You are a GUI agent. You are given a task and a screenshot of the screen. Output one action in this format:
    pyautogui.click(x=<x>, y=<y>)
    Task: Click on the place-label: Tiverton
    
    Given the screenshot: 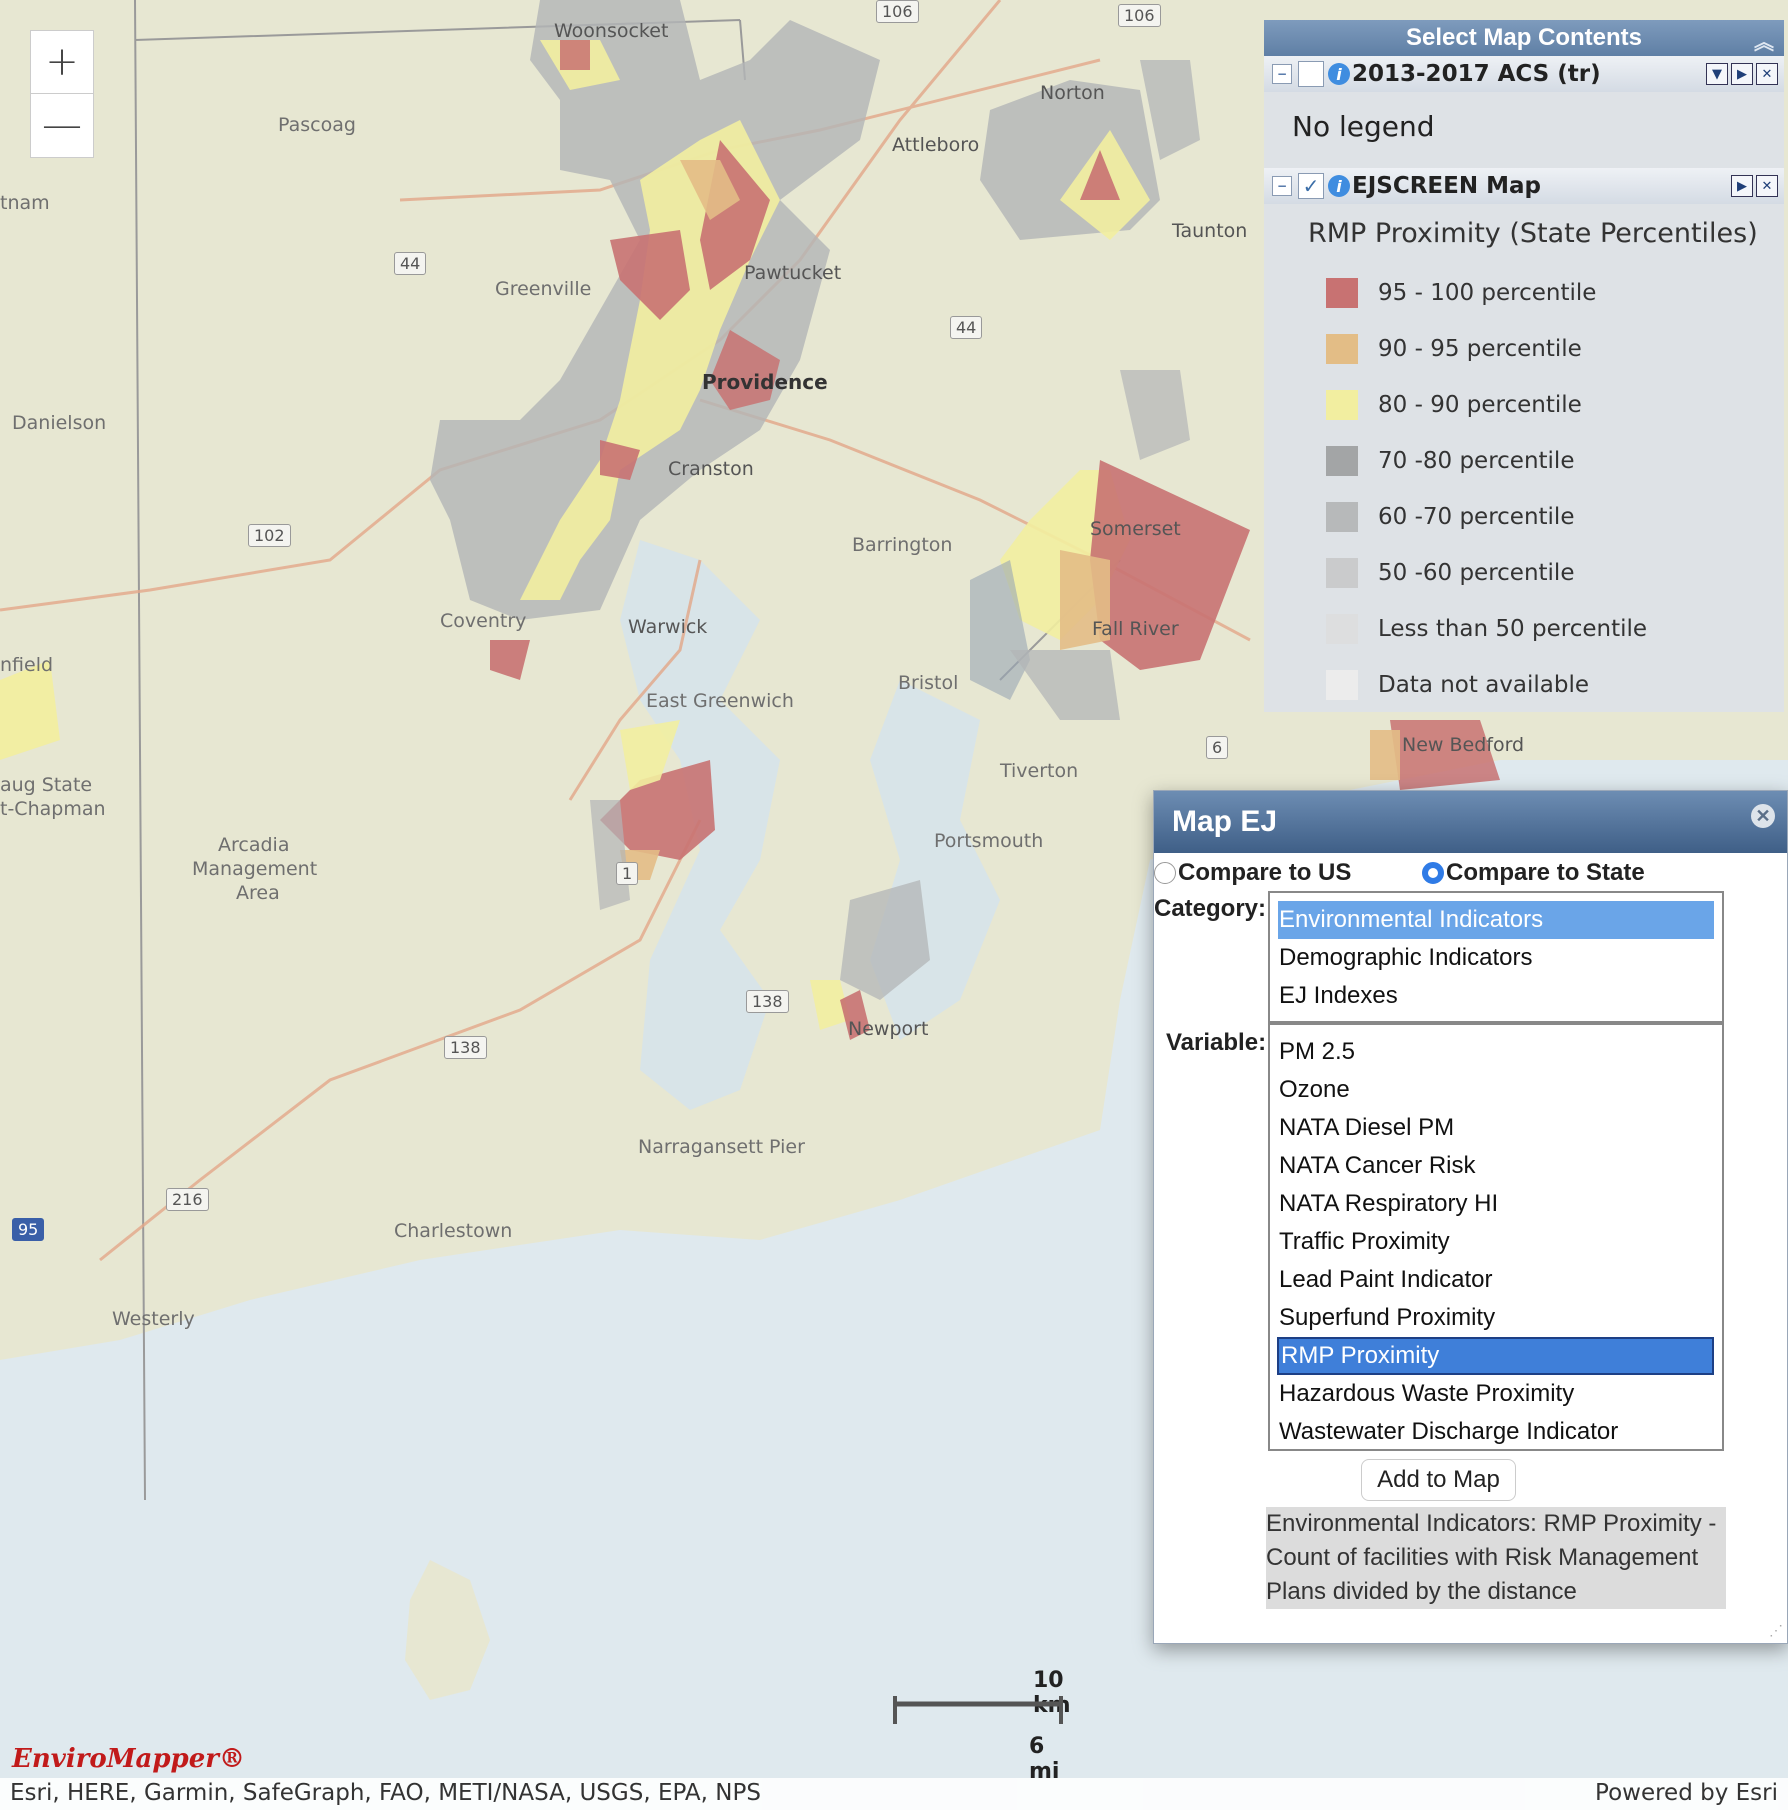 What is the action you would take?
    pyautogui.click(x=1039, y=771)
    